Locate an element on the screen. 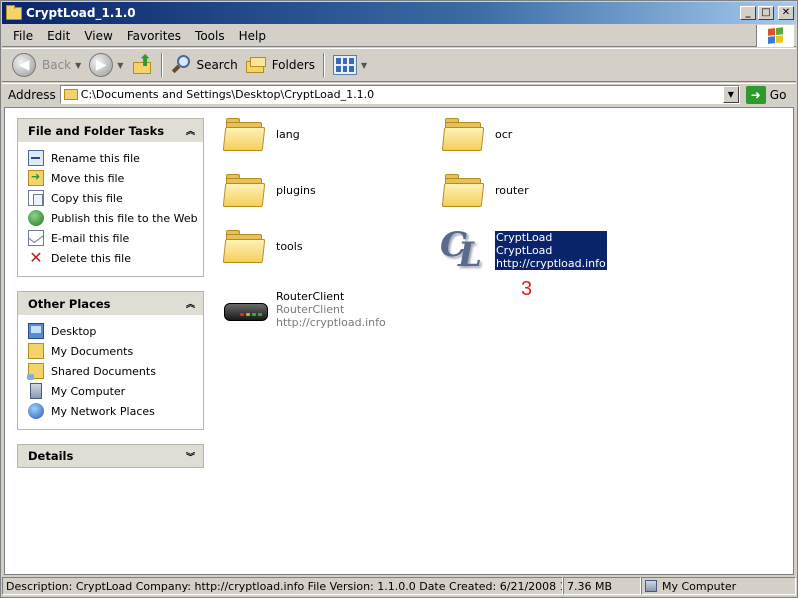 The height and width of the screenshot is (598, 798). my-computer-icon is located at coordinates (651, 586).